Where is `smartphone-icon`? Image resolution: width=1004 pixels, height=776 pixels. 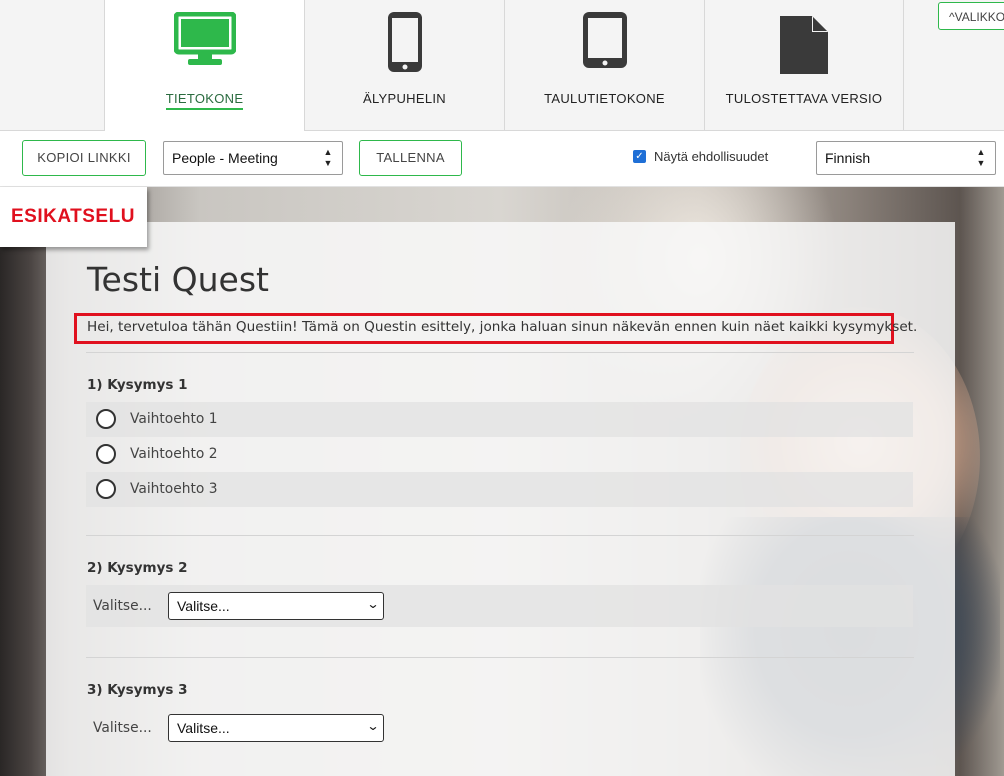
smartphone-icon is located at coordinates (404, 43).